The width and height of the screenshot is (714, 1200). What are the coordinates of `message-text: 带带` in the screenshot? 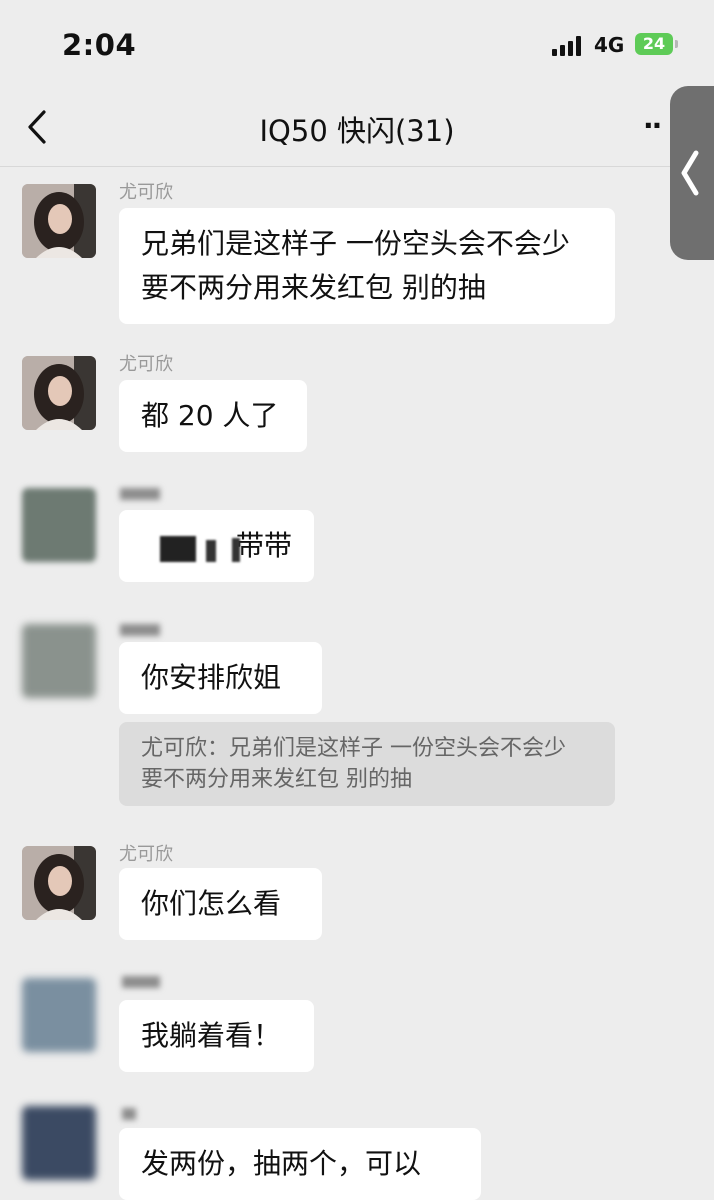 It's located at (263, 545).